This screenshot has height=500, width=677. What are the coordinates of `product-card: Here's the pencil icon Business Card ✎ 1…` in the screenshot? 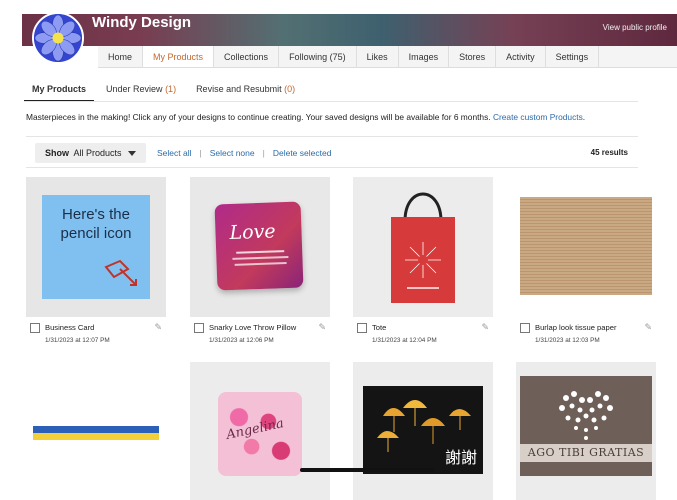 It's located at (96, 260).